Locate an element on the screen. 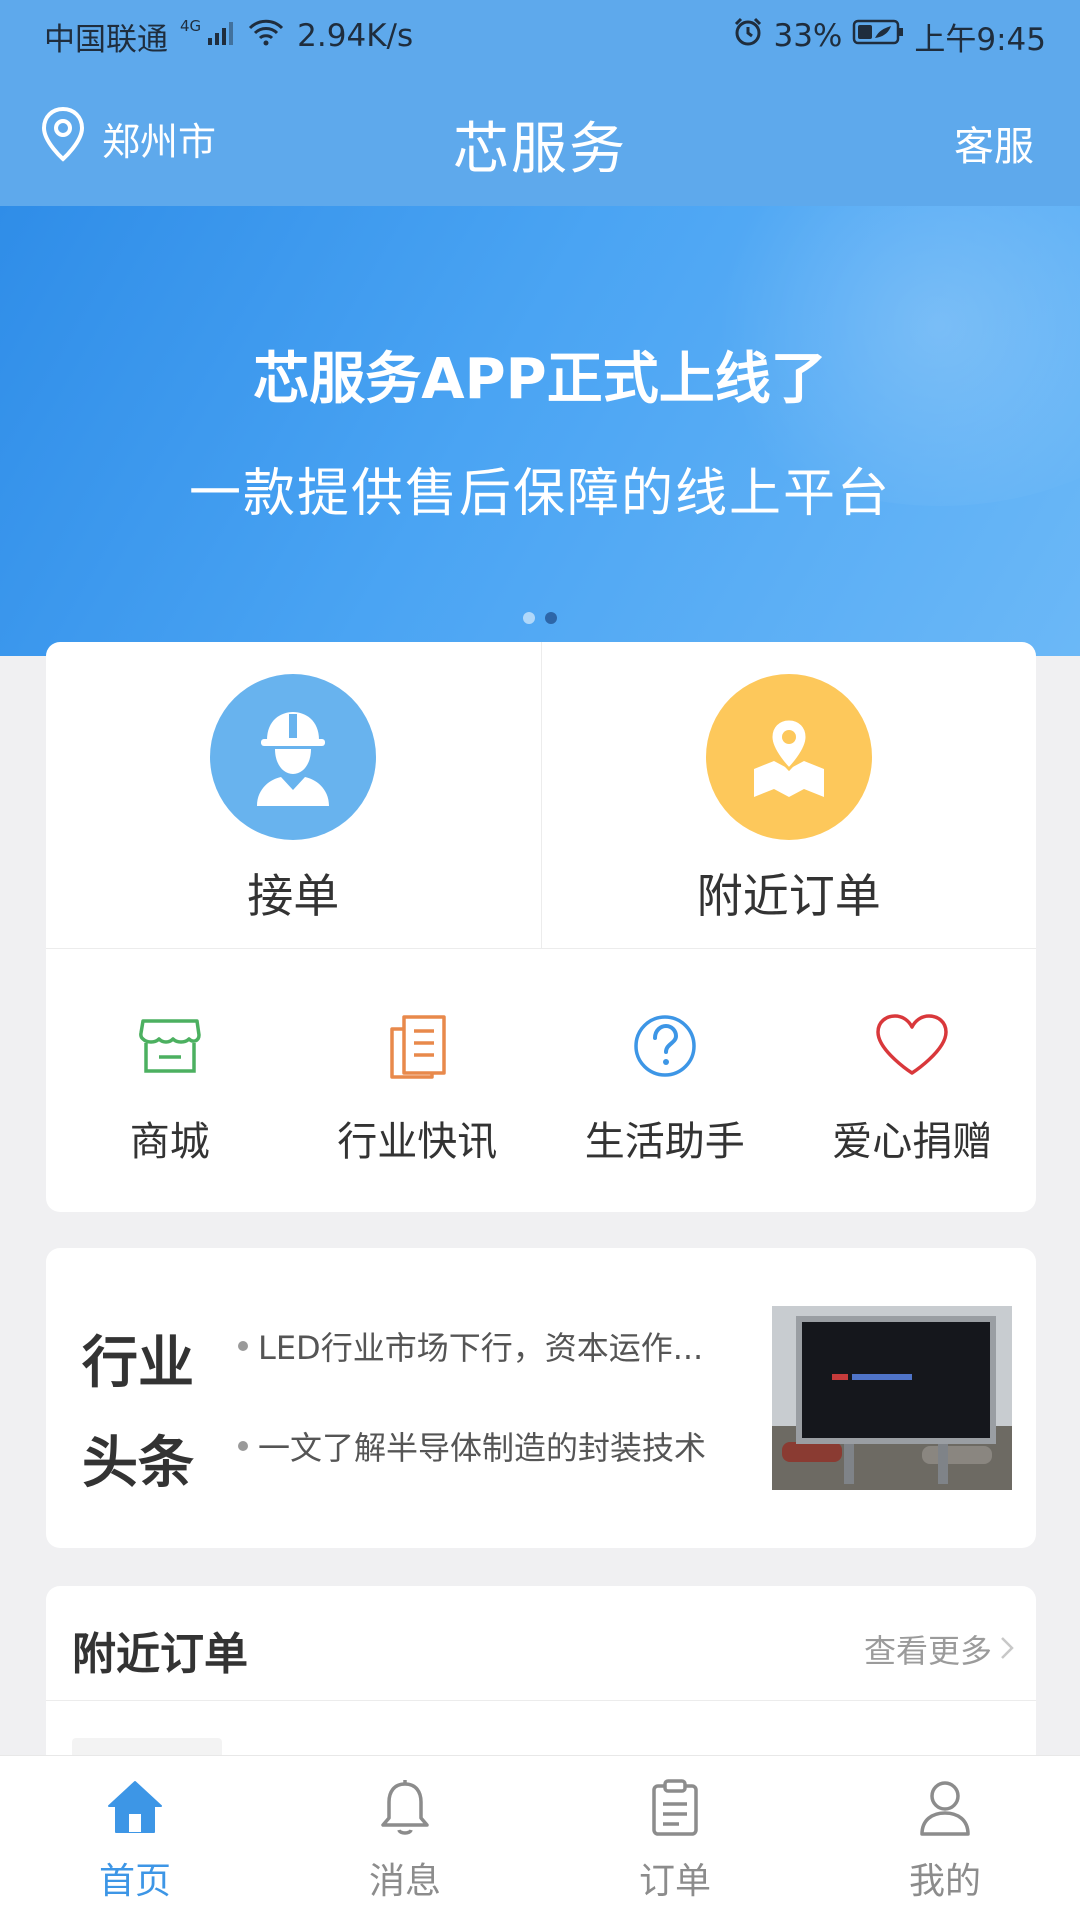 The image size is (1080, 1920). status-bar: 中国联通 4G 2.94K/s 33% 上午9:45 is located at coordinates (540, 36).